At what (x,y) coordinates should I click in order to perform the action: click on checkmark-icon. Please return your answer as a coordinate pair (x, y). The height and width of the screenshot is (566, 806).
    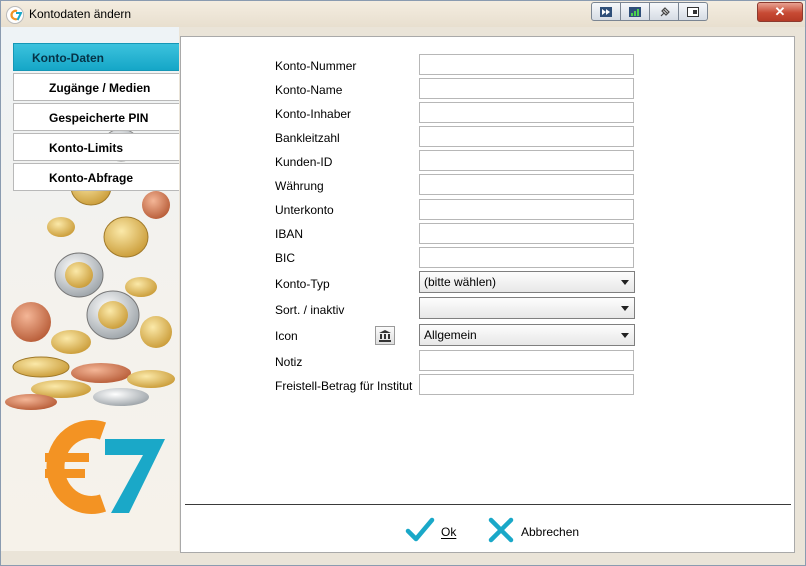
    Looking at the image, I should click on (420, 529).